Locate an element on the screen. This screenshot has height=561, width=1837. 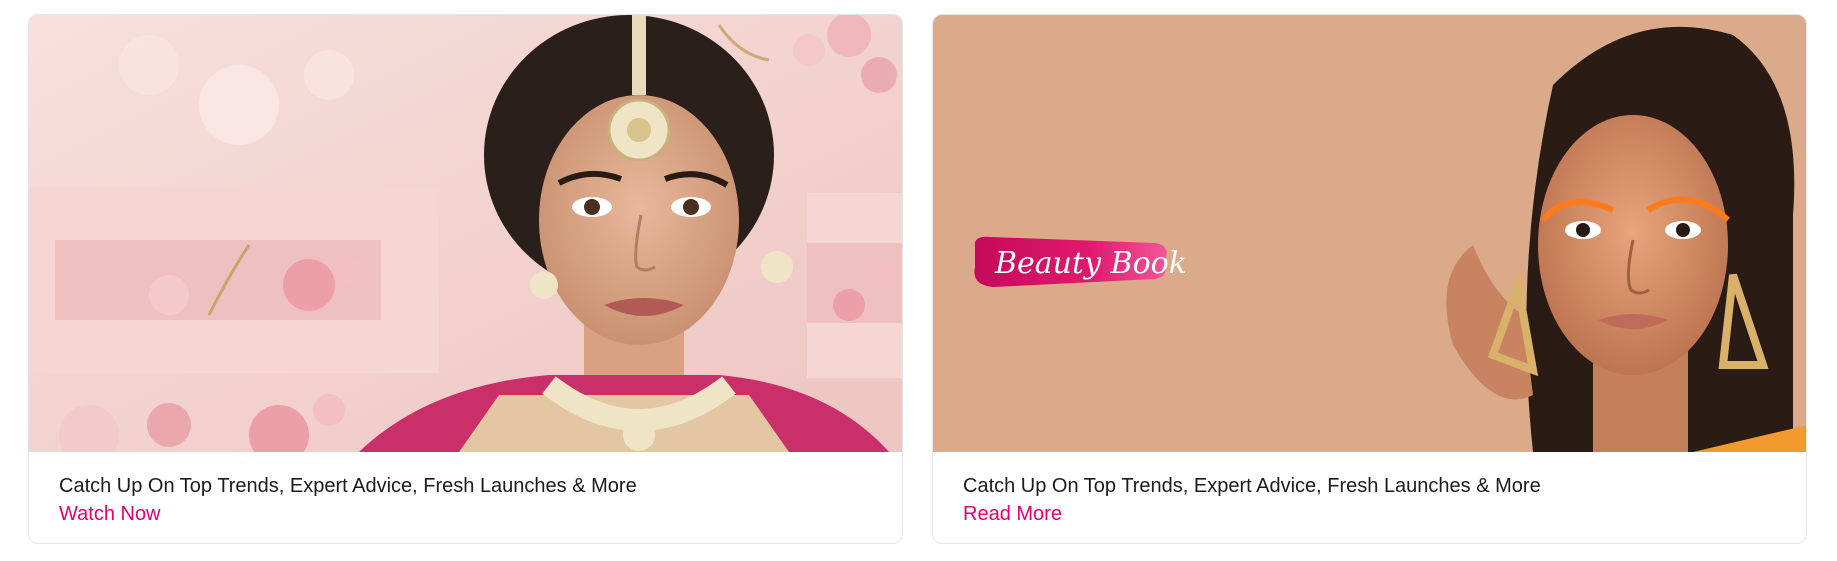
watch-now-link: Watch Now is located at coordinates (110, 514).